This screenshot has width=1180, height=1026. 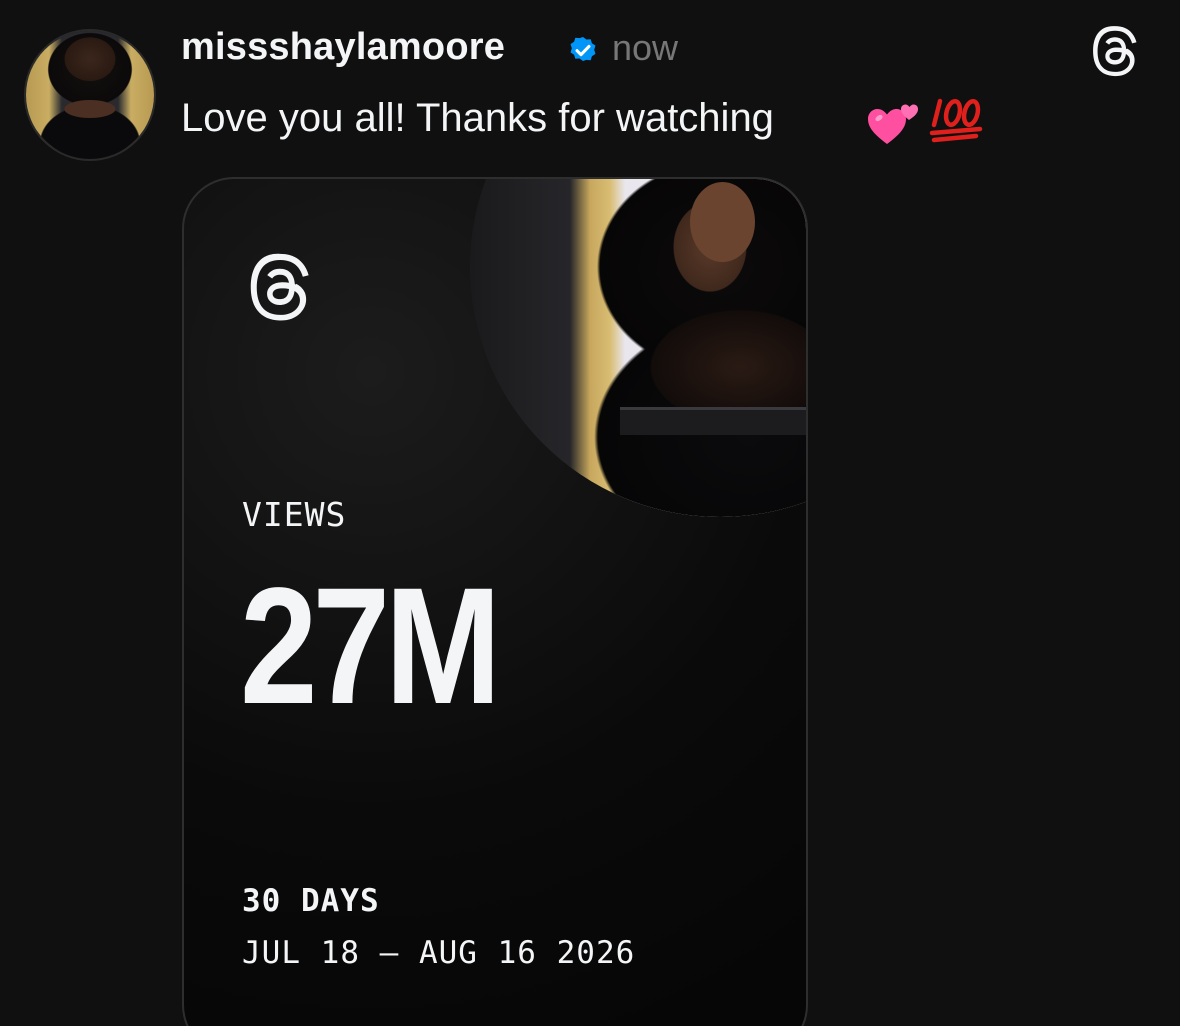 What do you see at coordinates (477, 118) in the screenshot?
I see `post-caption: Love you all! Thanks for watching` at bounding box center [477, 118].